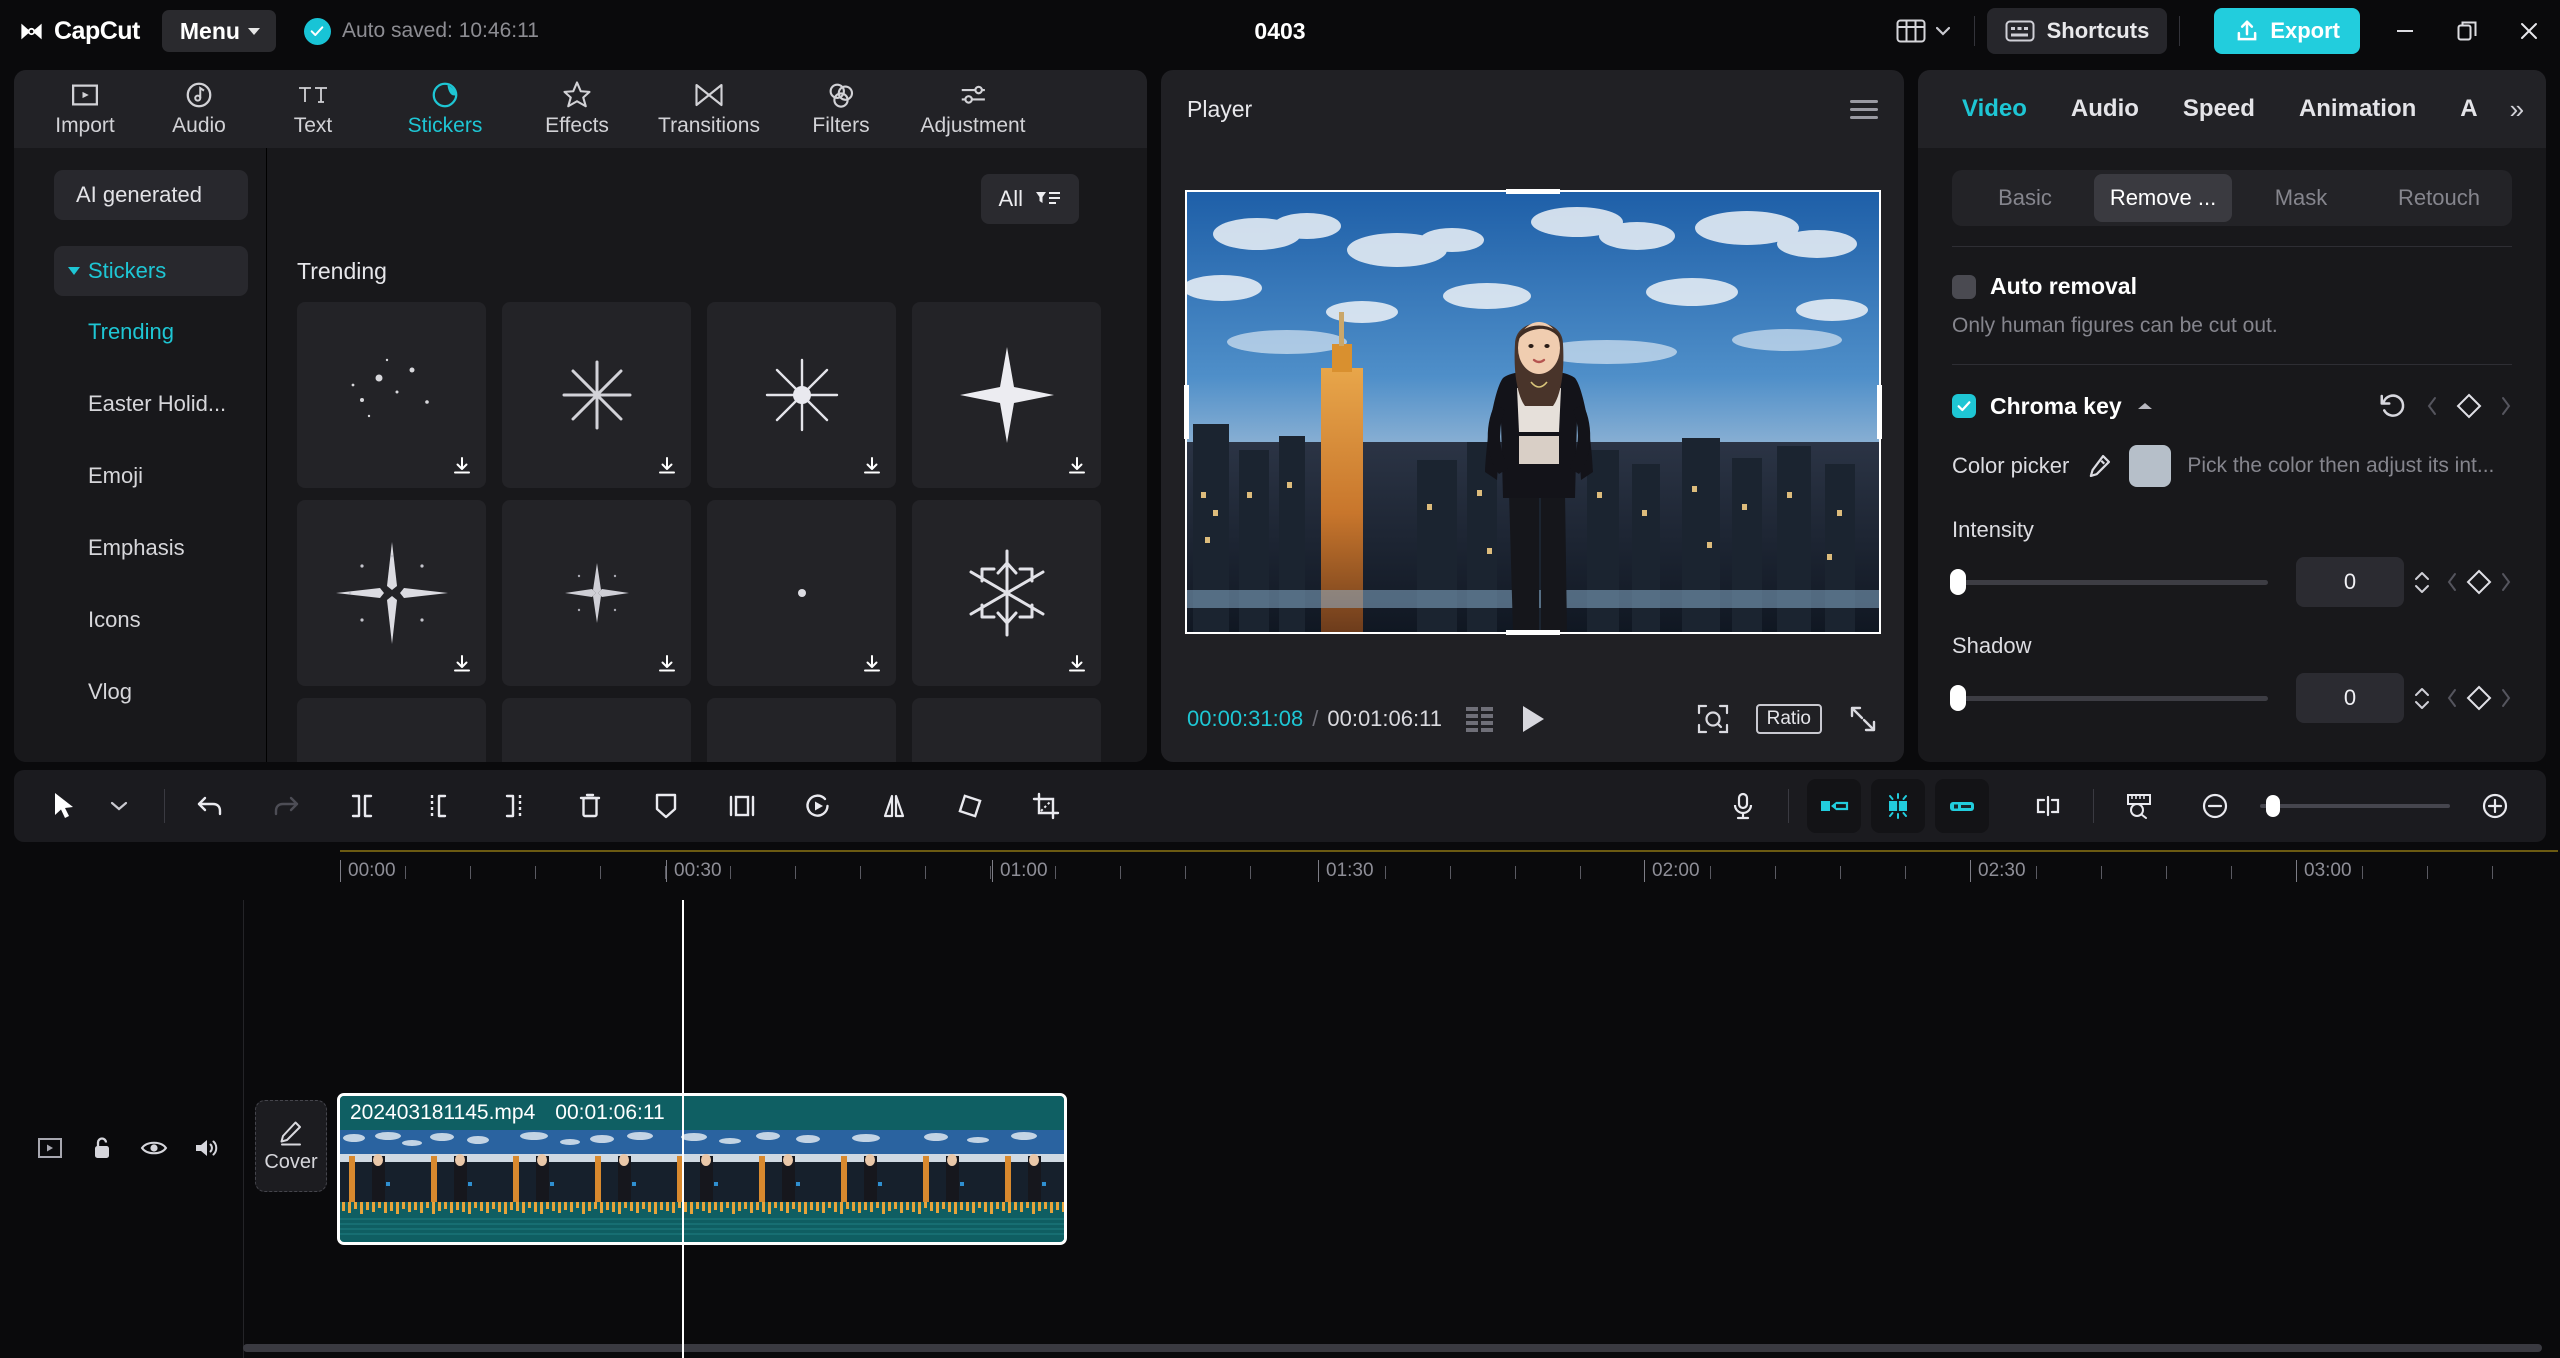 The width and height of the screenshot is (2560, 1358). I want to click on export-button: Export, so click(2287, 31).